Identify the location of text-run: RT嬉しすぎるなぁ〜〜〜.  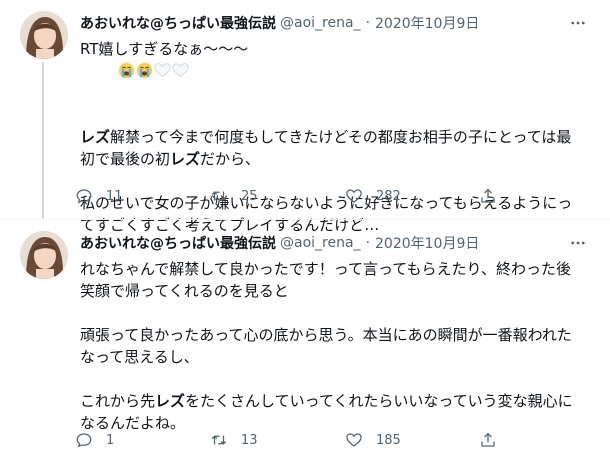
(164, 49).